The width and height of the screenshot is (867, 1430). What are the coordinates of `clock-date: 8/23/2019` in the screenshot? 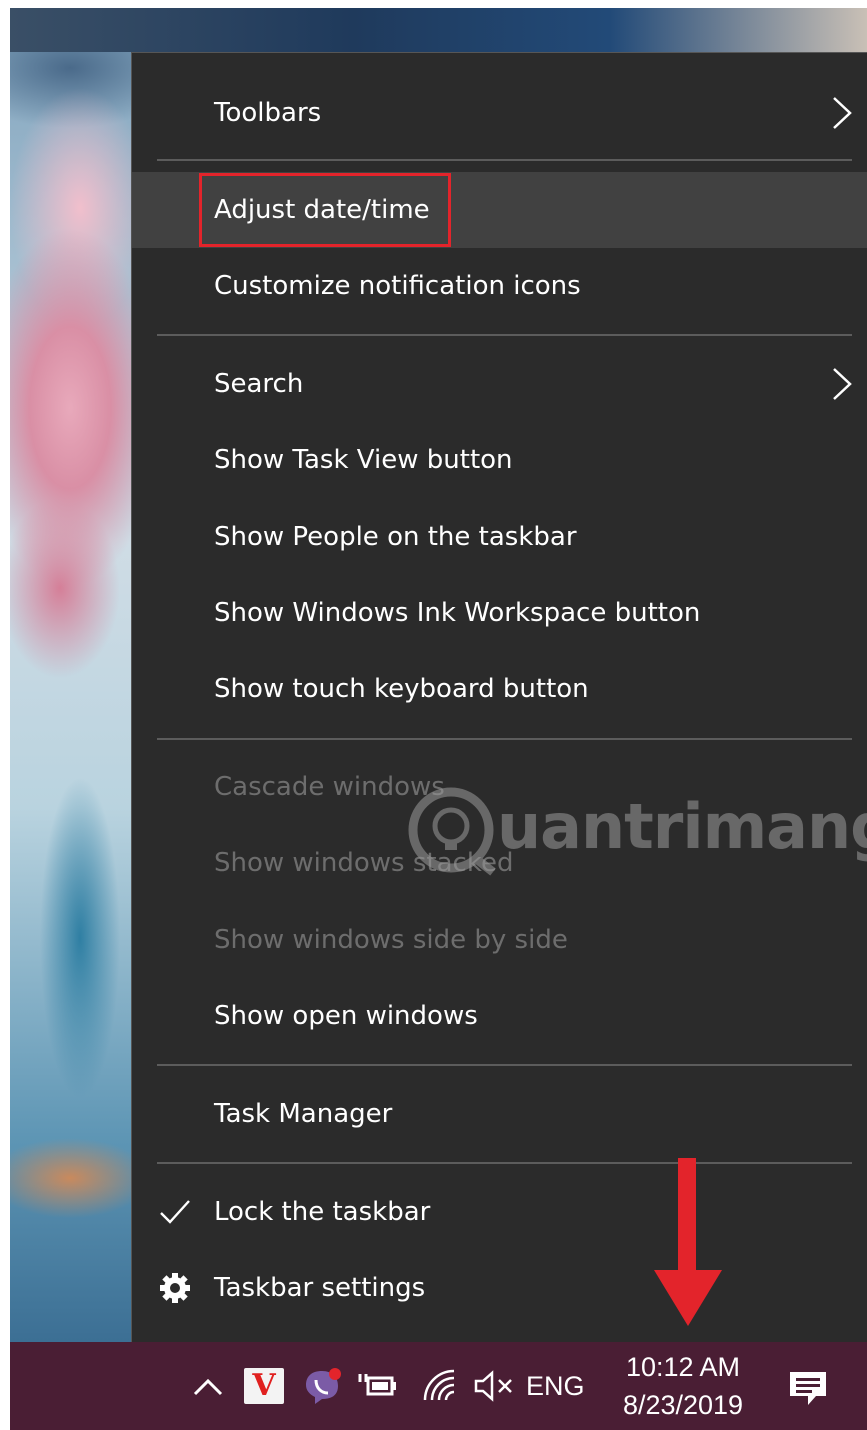 It's located at (683, 1405).